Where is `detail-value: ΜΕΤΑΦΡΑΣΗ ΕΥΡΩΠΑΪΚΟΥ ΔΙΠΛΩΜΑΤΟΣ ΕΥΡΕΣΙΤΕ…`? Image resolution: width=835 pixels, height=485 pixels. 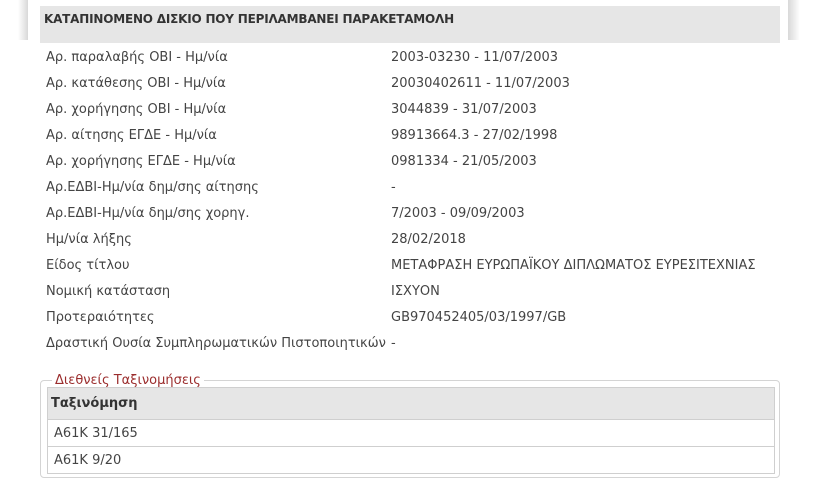
detail-value: ΜΕΤΑΦΡΑΣΗ ΕΥΡΩΠΑΪΚΟΥ ΔΙΠΛΩΜΑΤΟΣ ΕΥΡΕΣΙΤΕ… is located at coordinates (573, 265).